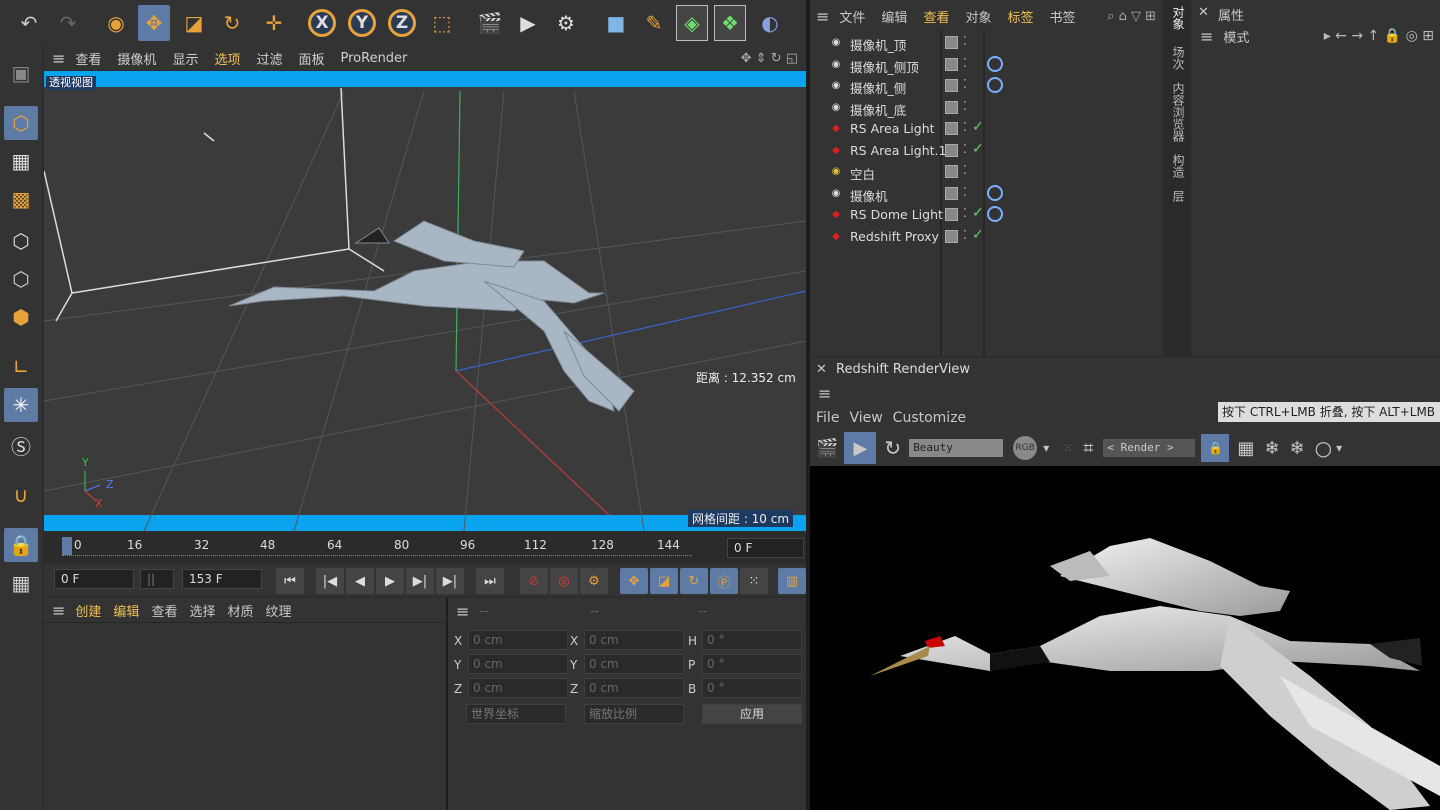 The width and height of the screenshot is (1440, 810). Describe the element at coordinates (1379, 36) in the screenshot. I see `attribute-nav-icons: ▸ ← → ↑ 🔒 ◎ ⊞` at that location.